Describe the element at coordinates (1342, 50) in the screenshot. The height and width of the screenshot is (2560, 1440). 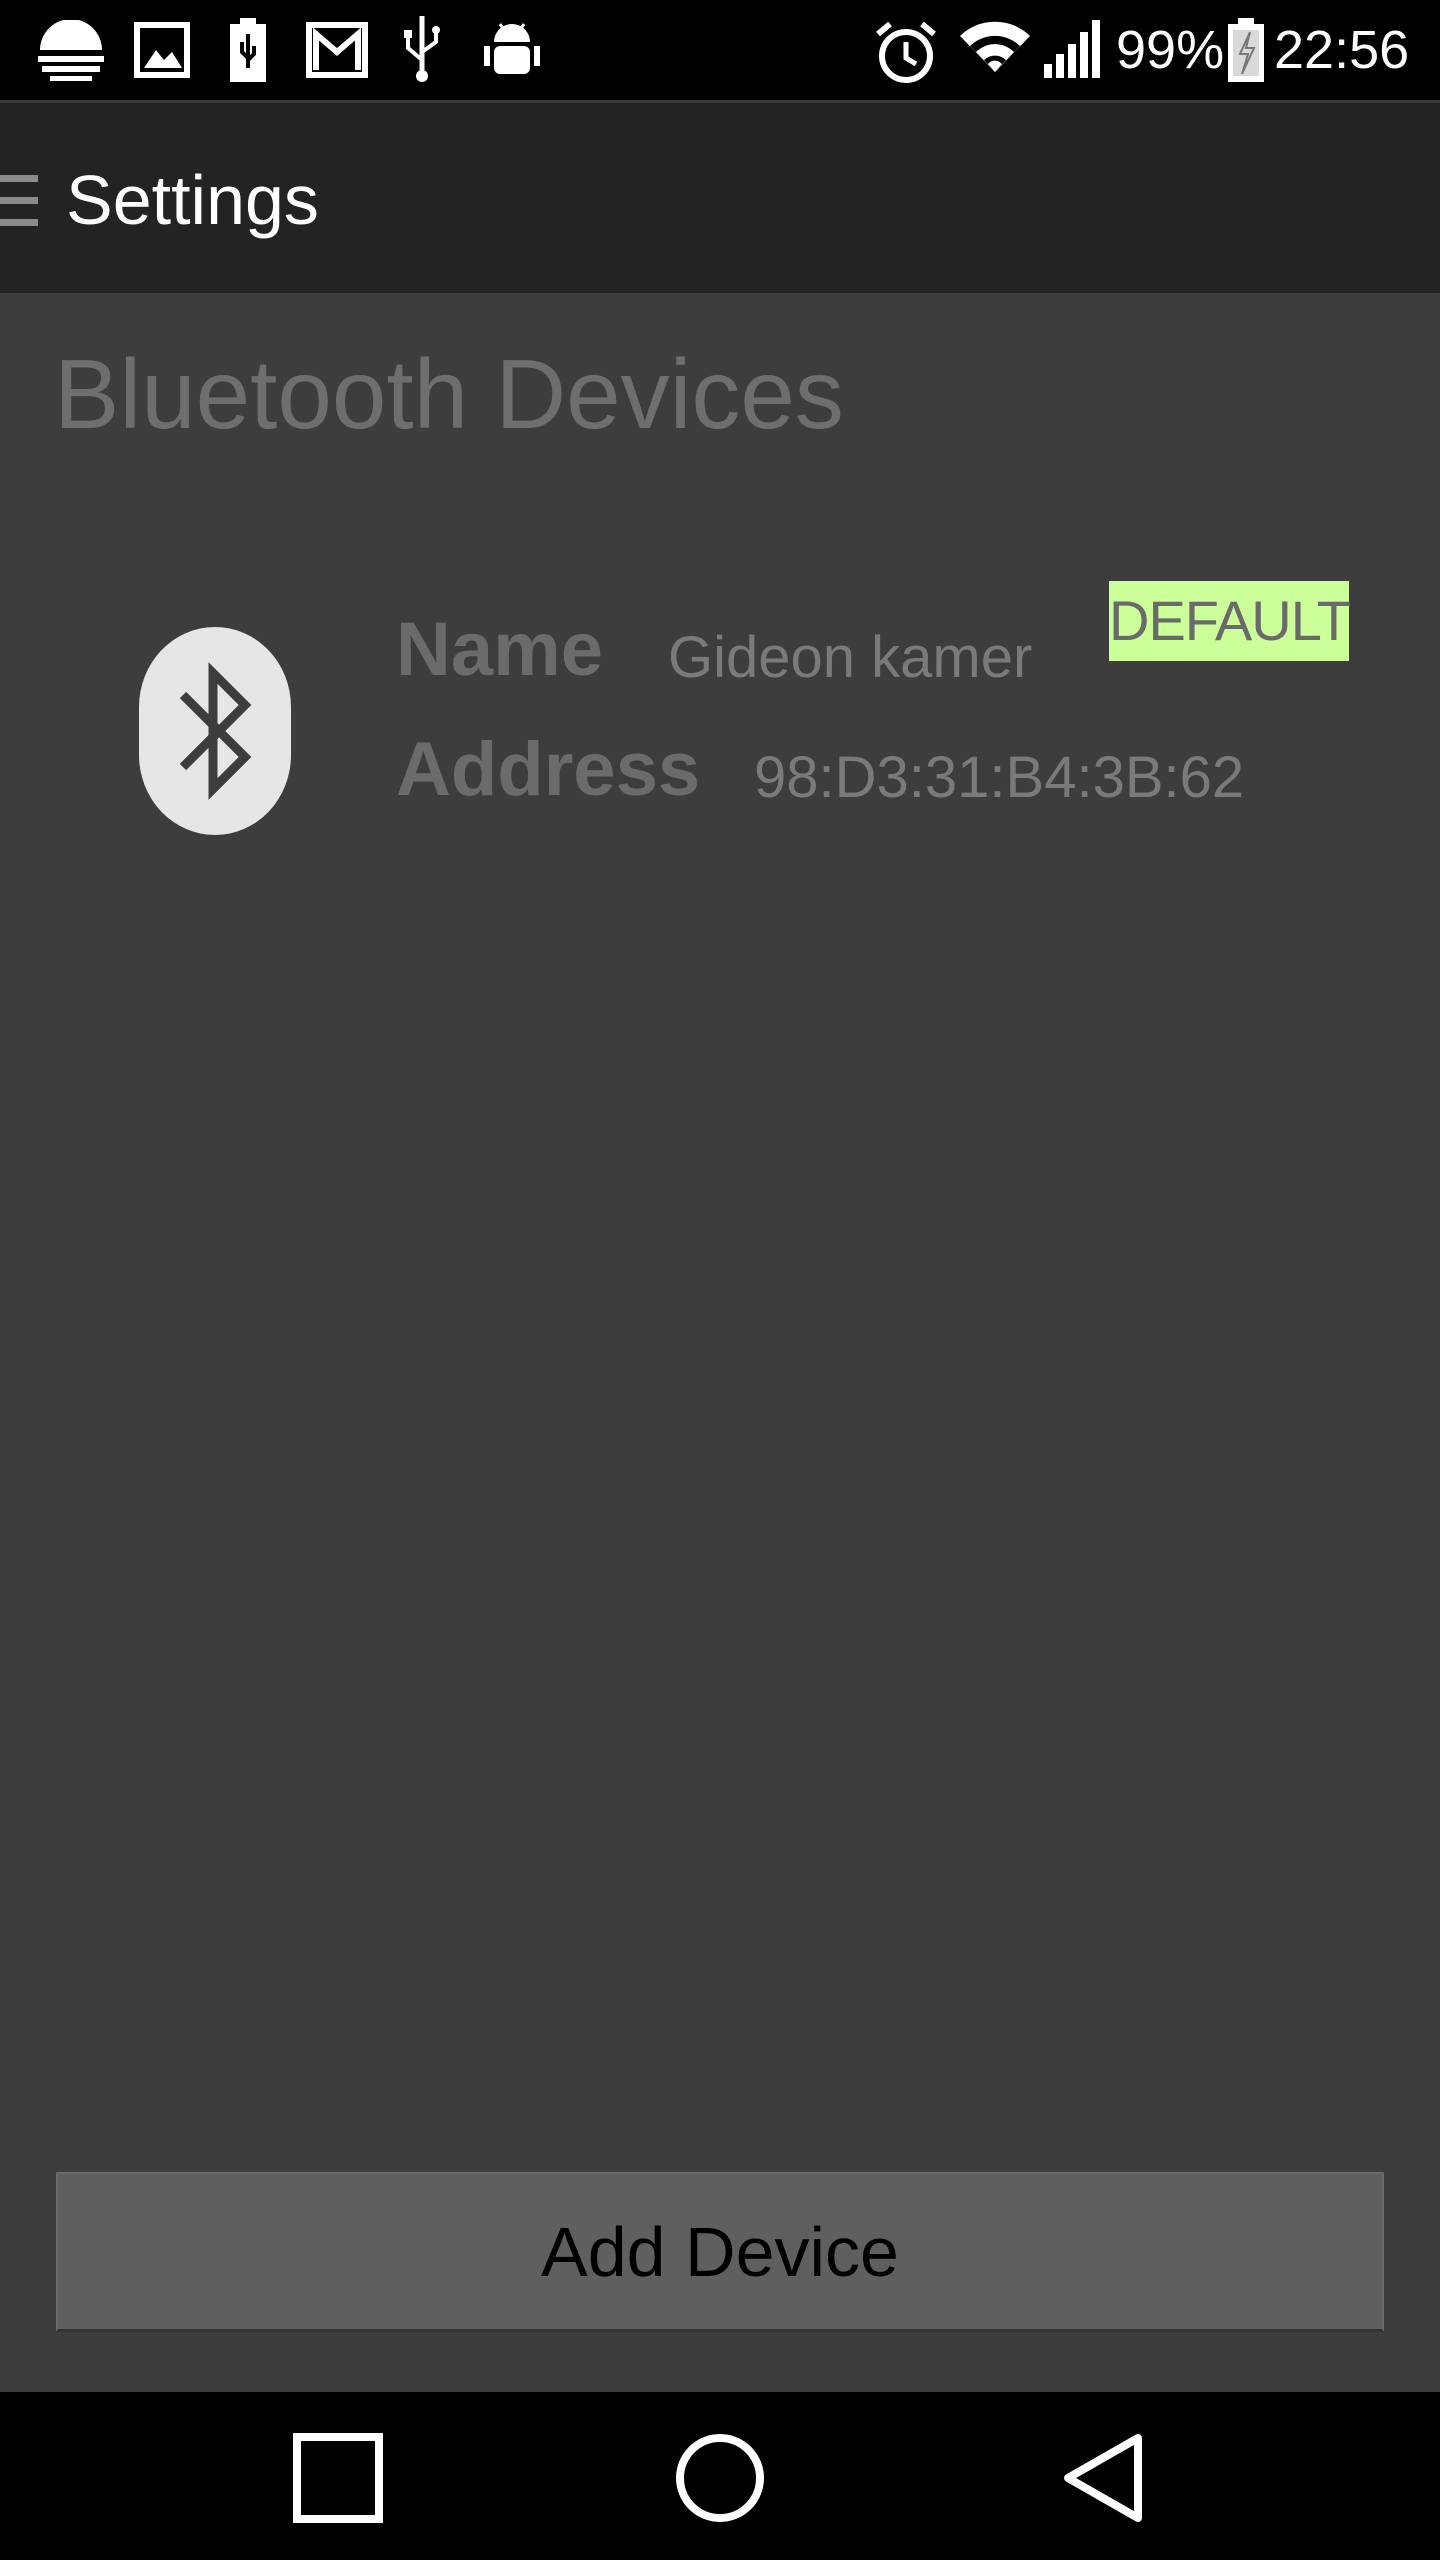
I see `clock: 22:56` at that location.